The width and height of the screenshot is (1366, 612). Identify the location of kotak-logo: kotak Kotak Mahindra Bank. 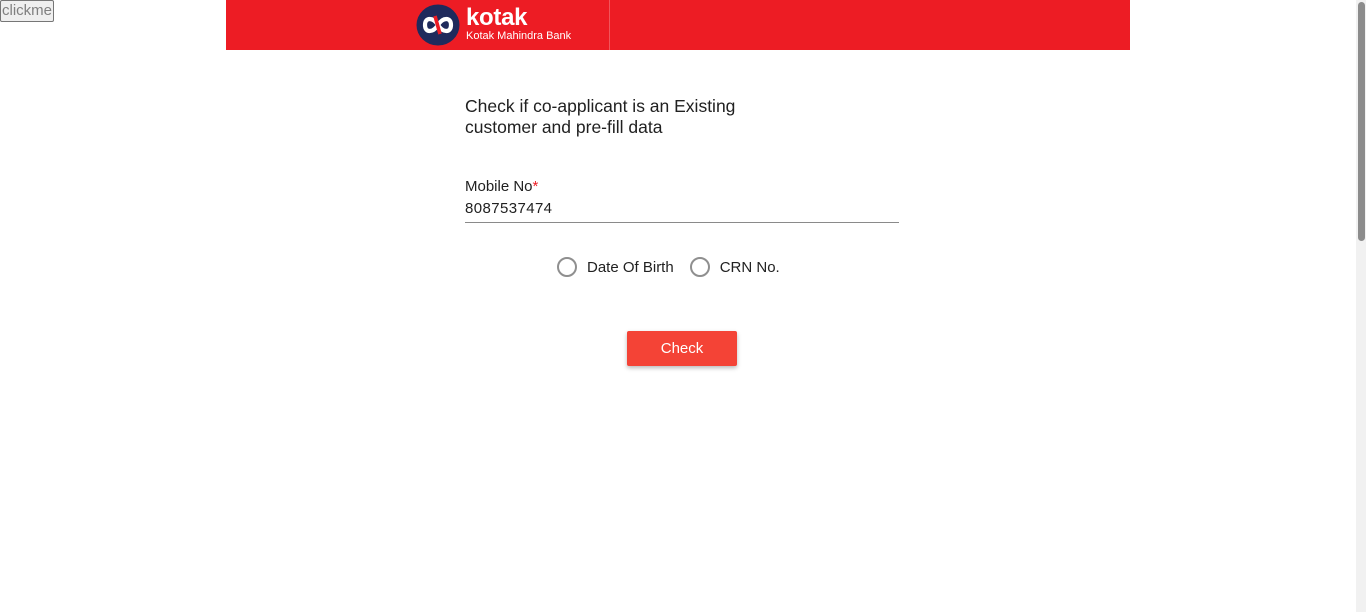
(493, 25).